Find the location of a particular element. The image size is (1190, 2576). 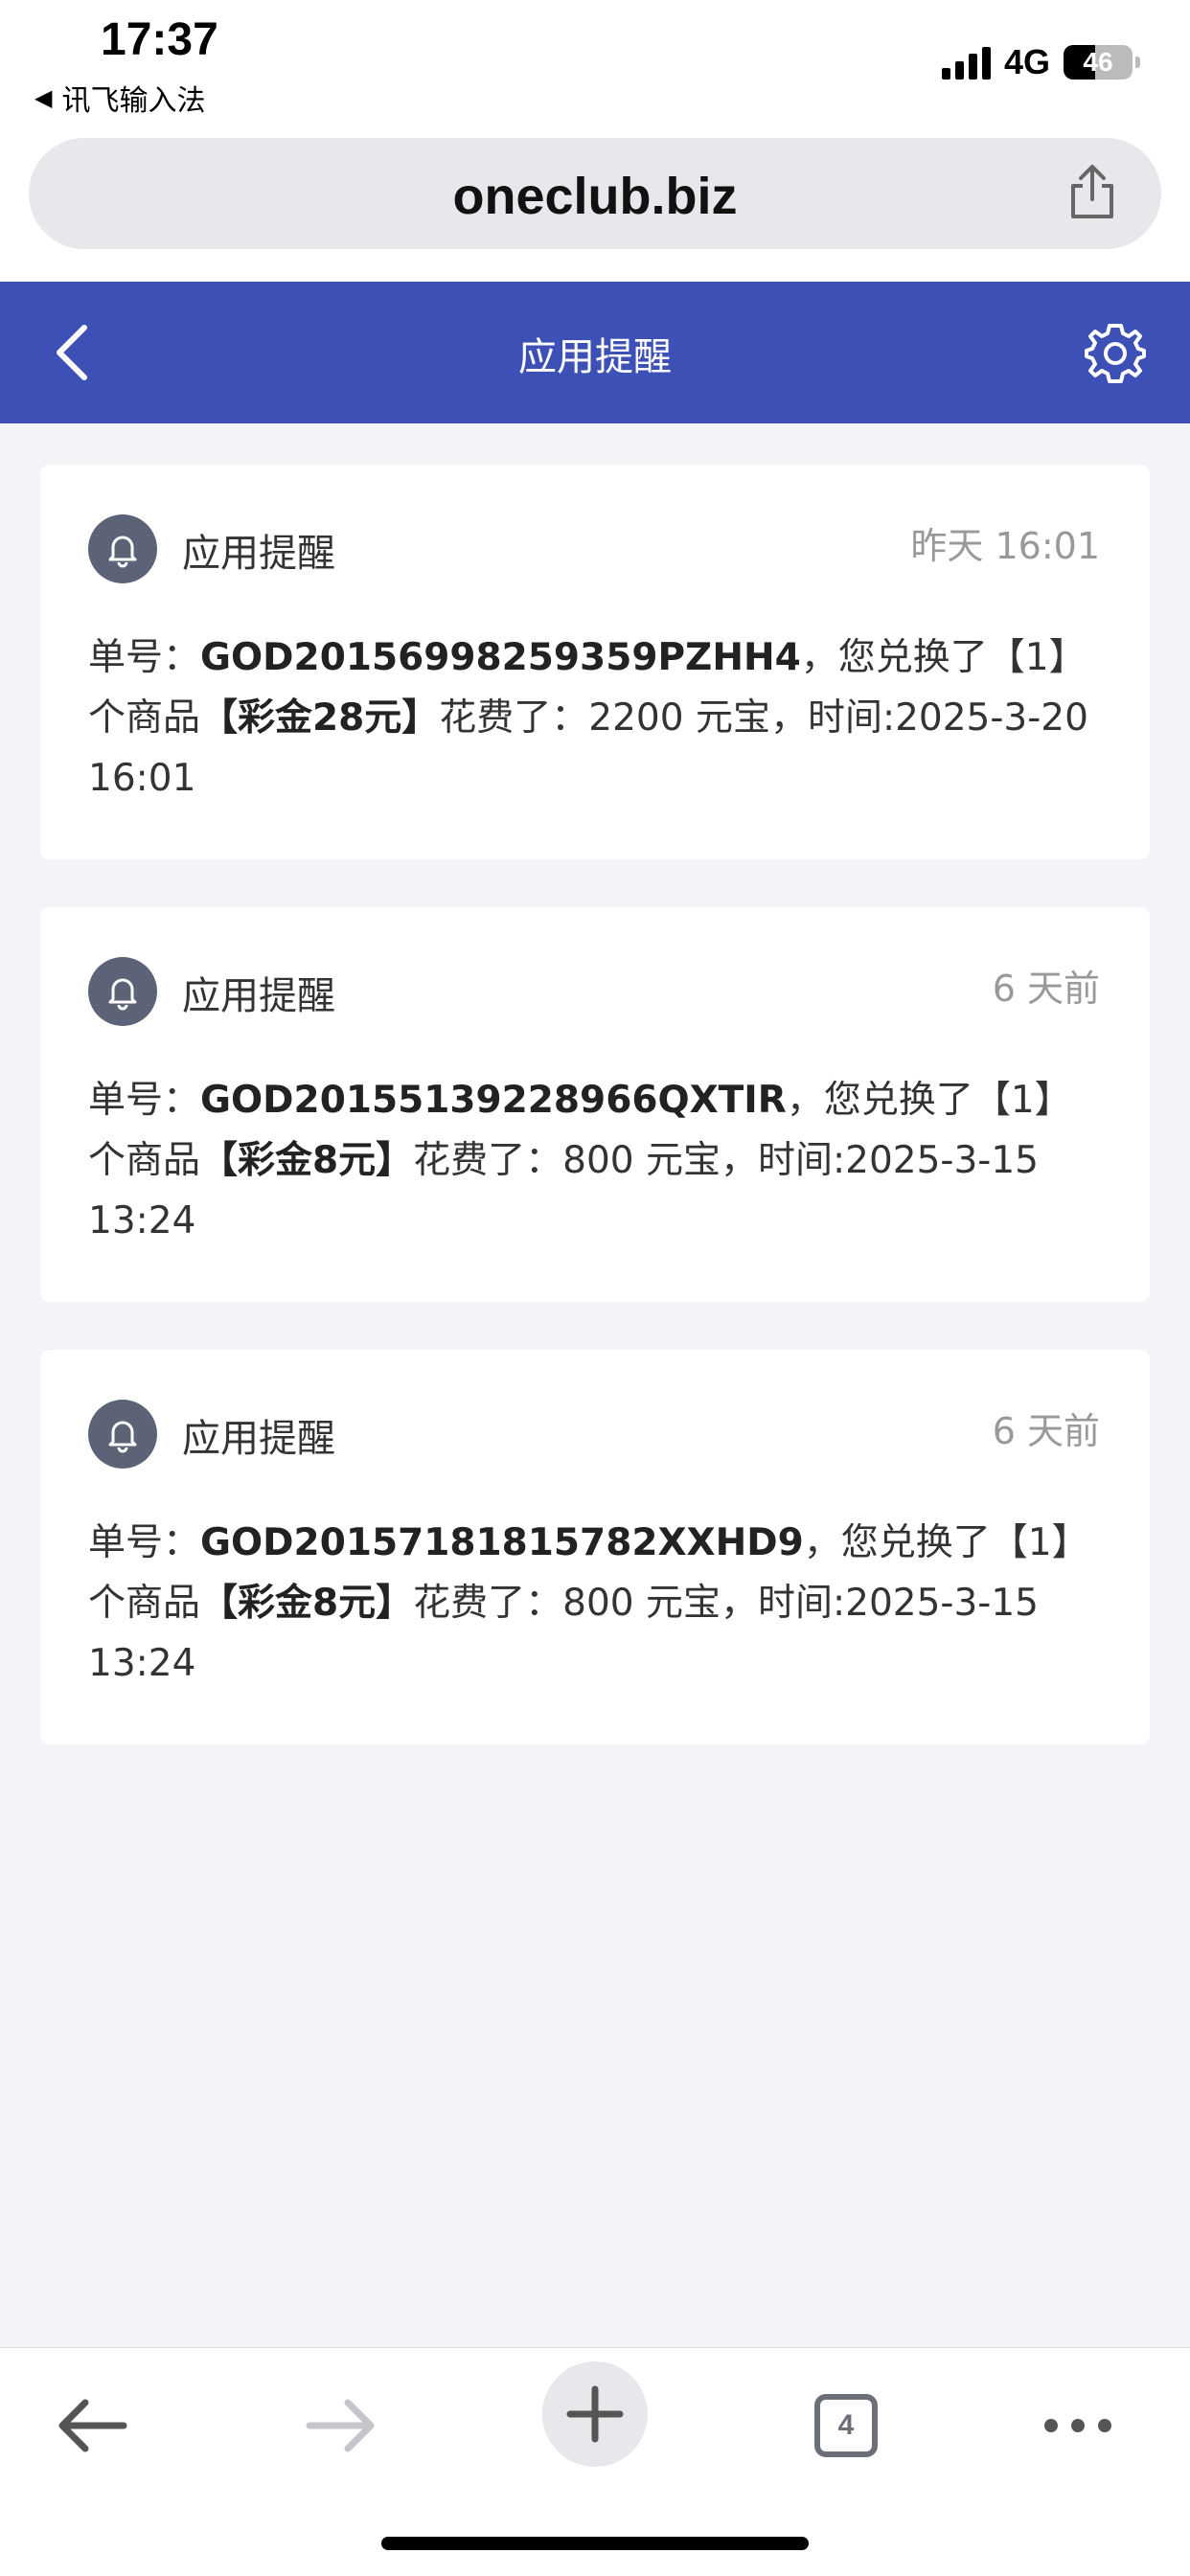

order-id: GOD20155139228966QXTIR is located at coordinates (494, 1100).